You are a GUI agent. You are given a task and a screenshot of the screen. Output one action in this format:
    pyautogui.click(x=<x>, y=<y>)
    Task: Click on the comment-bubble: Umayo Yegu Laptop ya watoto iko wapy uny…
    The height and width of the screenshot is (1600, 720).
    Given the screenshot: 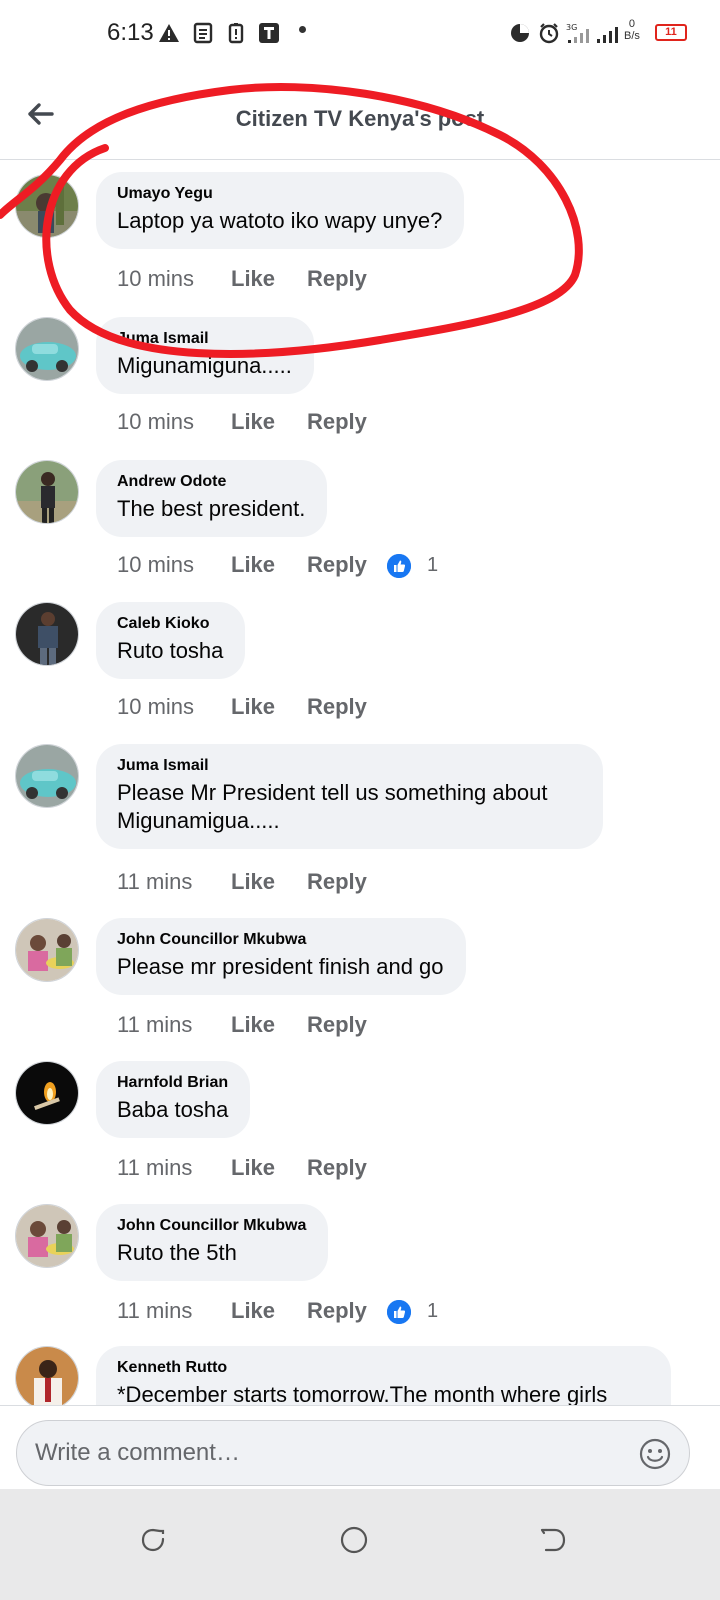 What is the action you would take?
    pyautogui.click(x=280, y=210)
    